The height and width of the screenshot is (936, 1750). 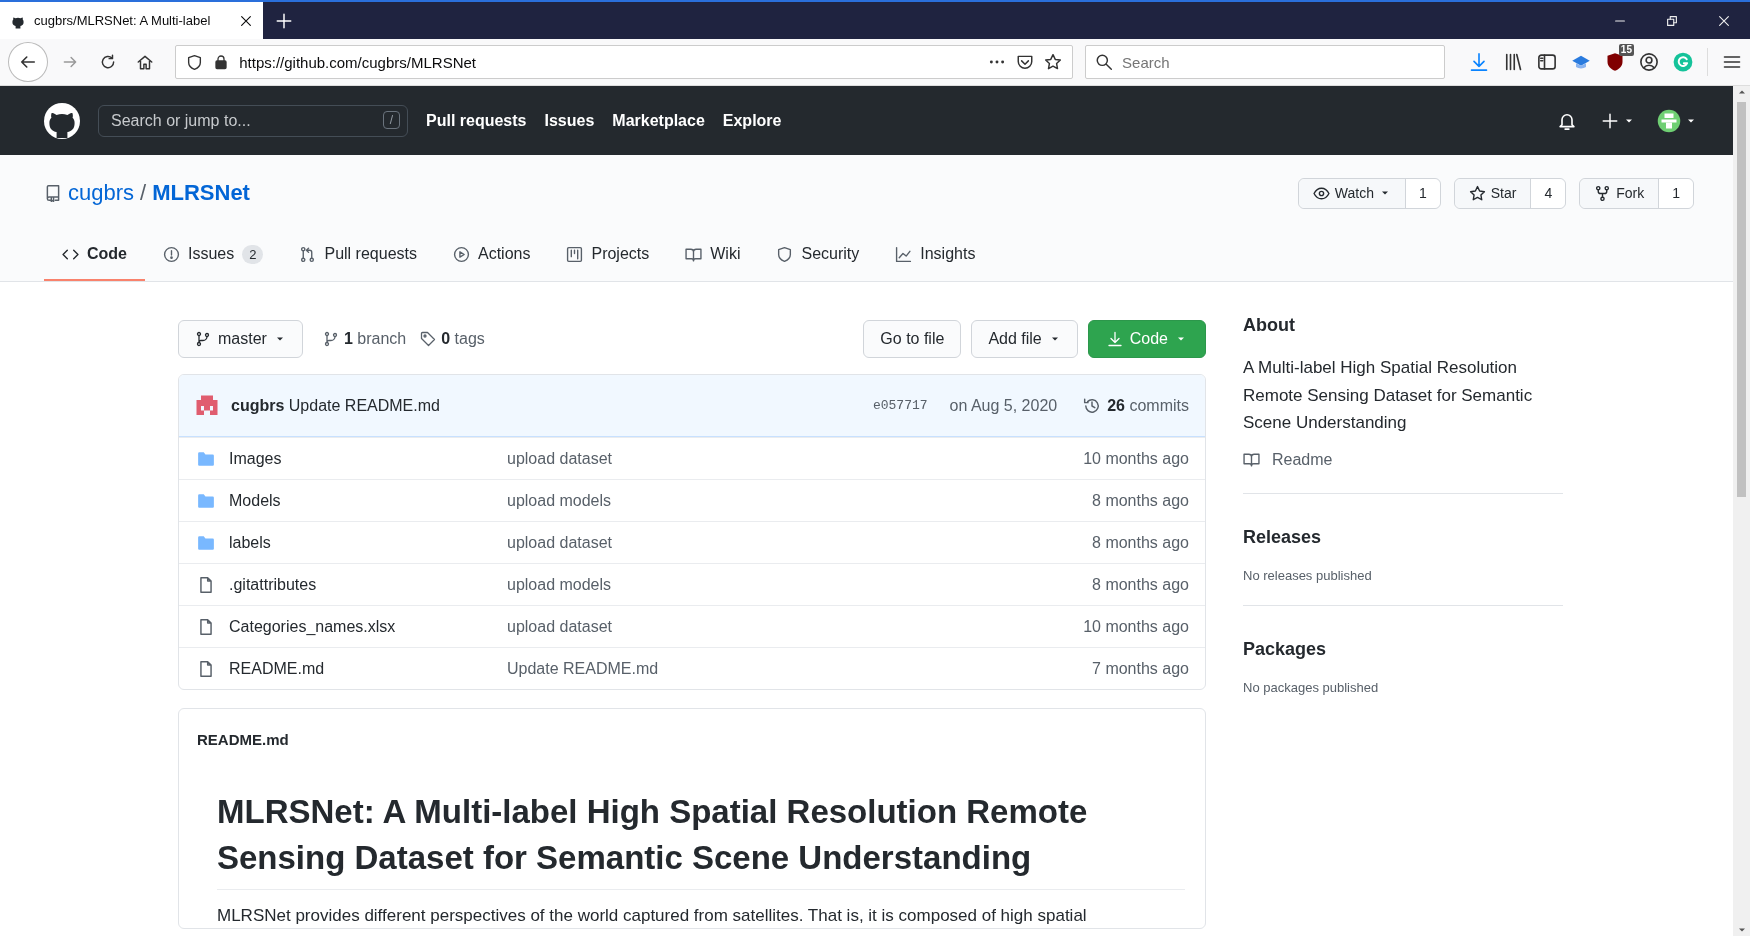 What do you see at coordinates (1547, 62) in the screenshot?
I see `sidebar-icon` at bounding box center [1547, 62].